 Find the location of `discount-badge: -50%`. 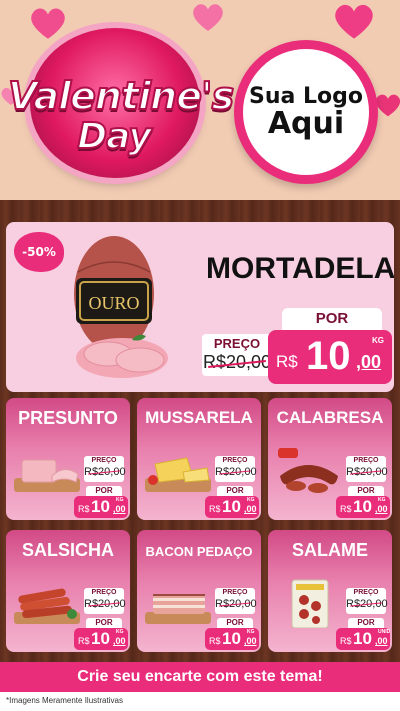

discount-badge: -50% is located at coordinates (39, 252).